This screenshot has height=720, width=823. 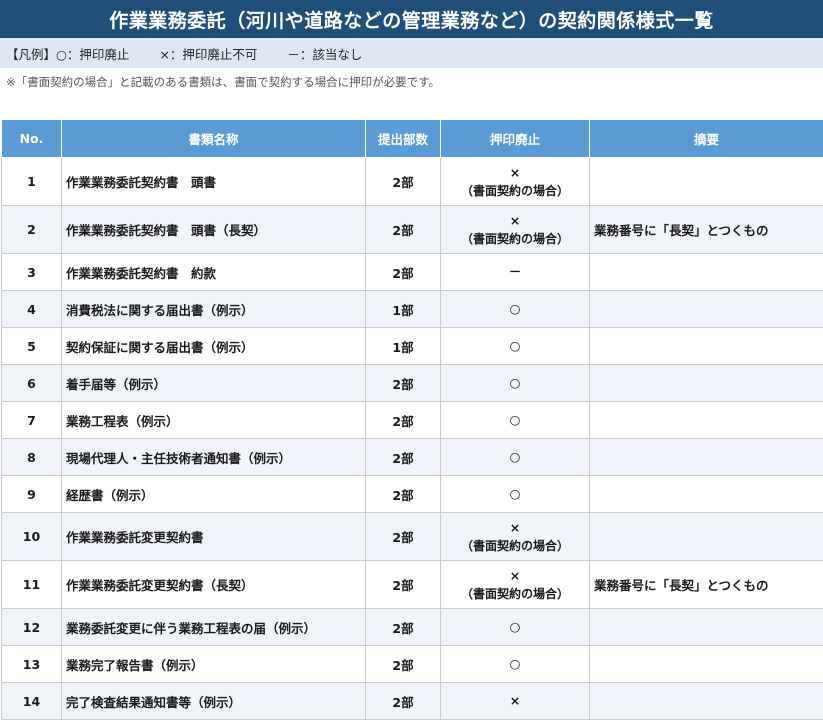 I want to click on row-number: 1, so click(x=31, y=181).